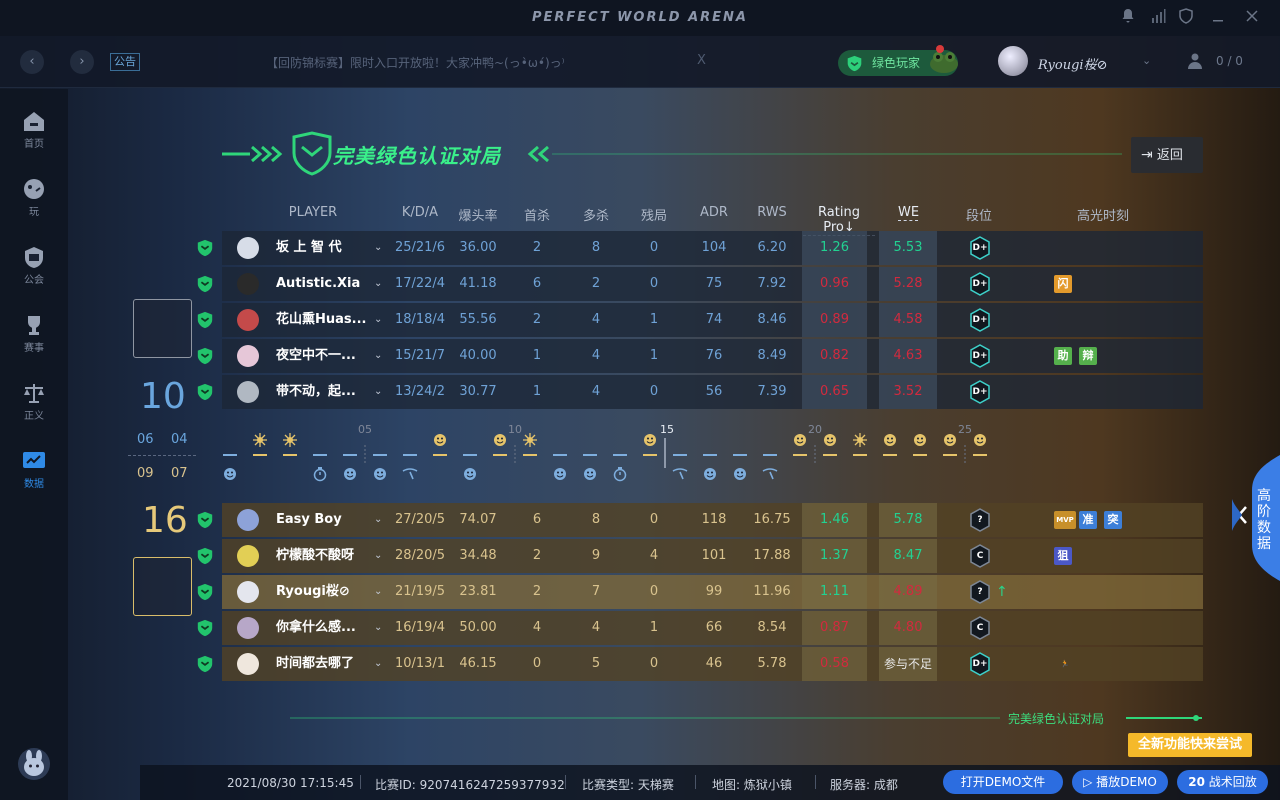 This screenshot has height=800, width=1280. I want to click on back-arrow-icon: ‹, so click(32, 62).